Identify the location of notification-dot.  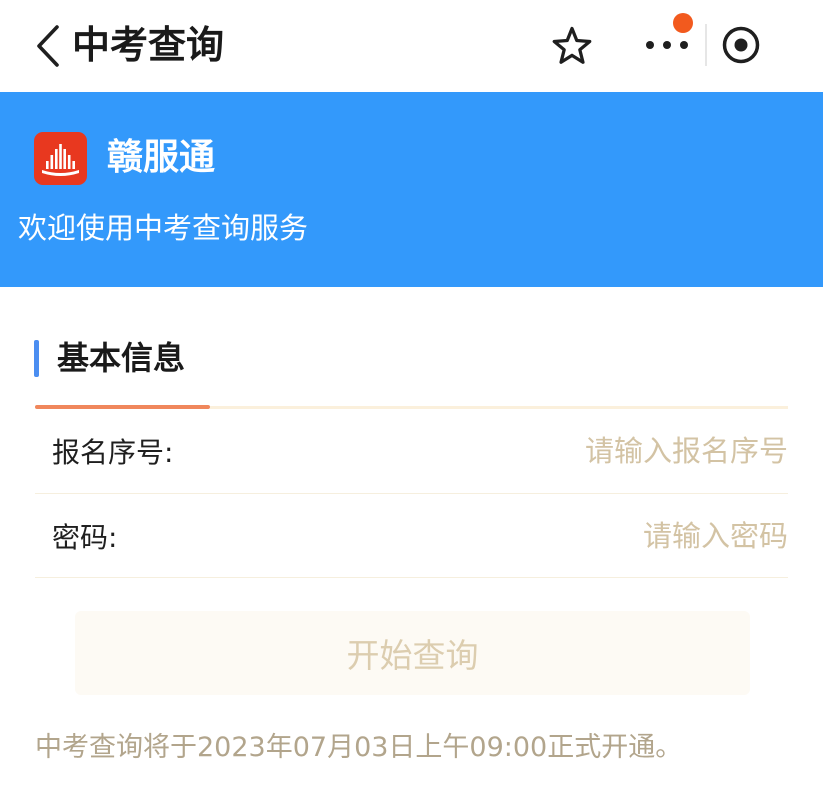
(683, 23).